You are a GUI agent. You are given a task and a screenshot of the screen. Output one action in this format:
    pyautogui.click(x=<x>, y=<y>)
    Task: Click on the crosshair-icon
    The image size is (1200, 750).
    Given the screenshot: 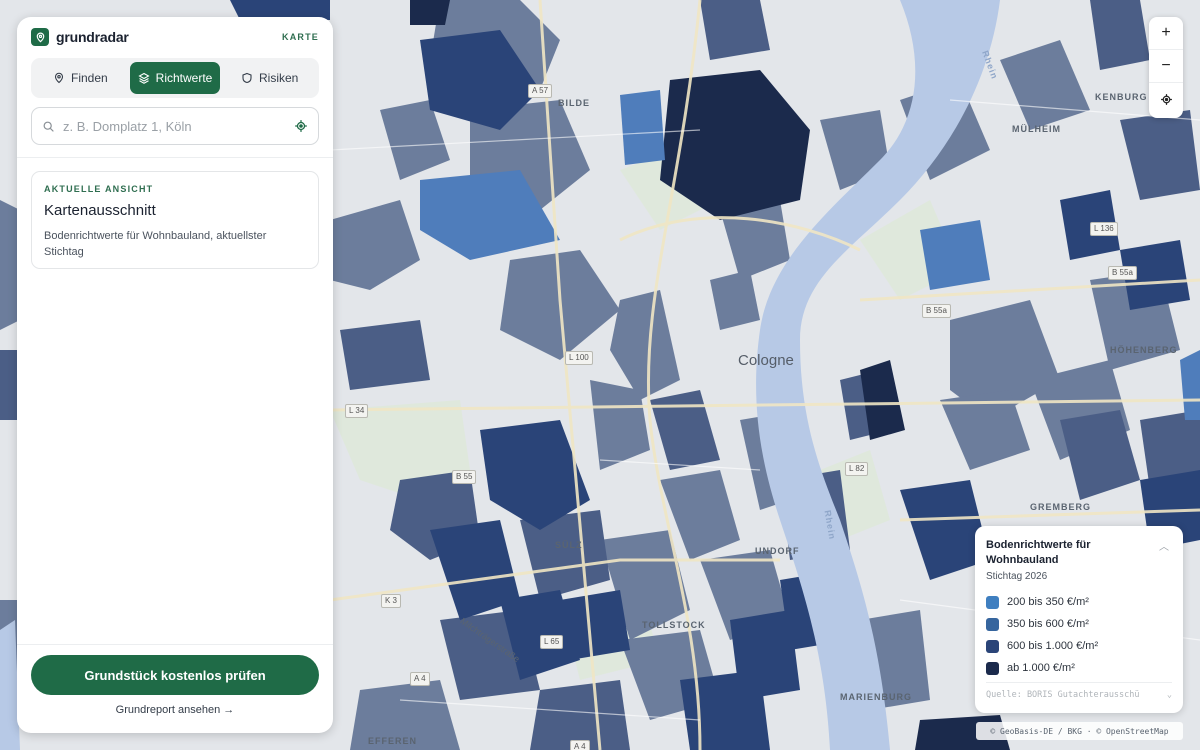 What is the action you would take?
    pyautogui.click(x=1166, y=99)
    